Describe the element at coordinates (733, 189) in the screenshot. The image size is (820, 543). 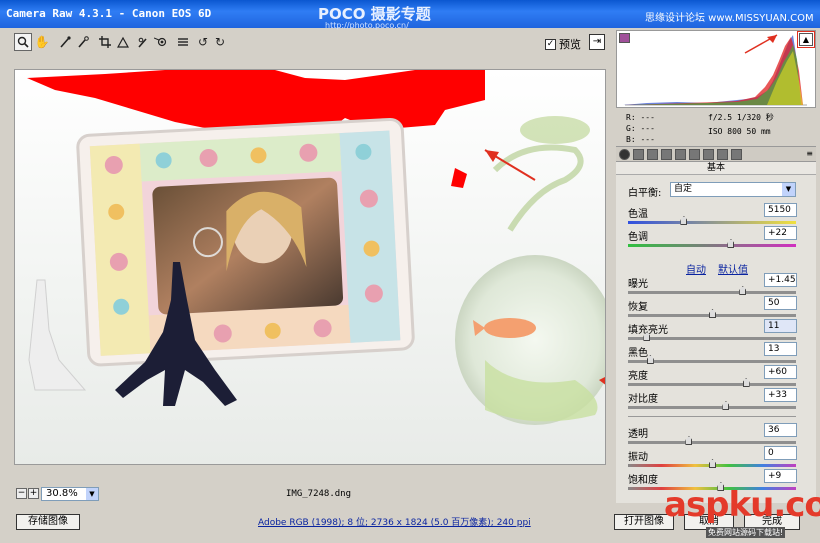
I see `white-balance-select: 自定 ▼` at that location.